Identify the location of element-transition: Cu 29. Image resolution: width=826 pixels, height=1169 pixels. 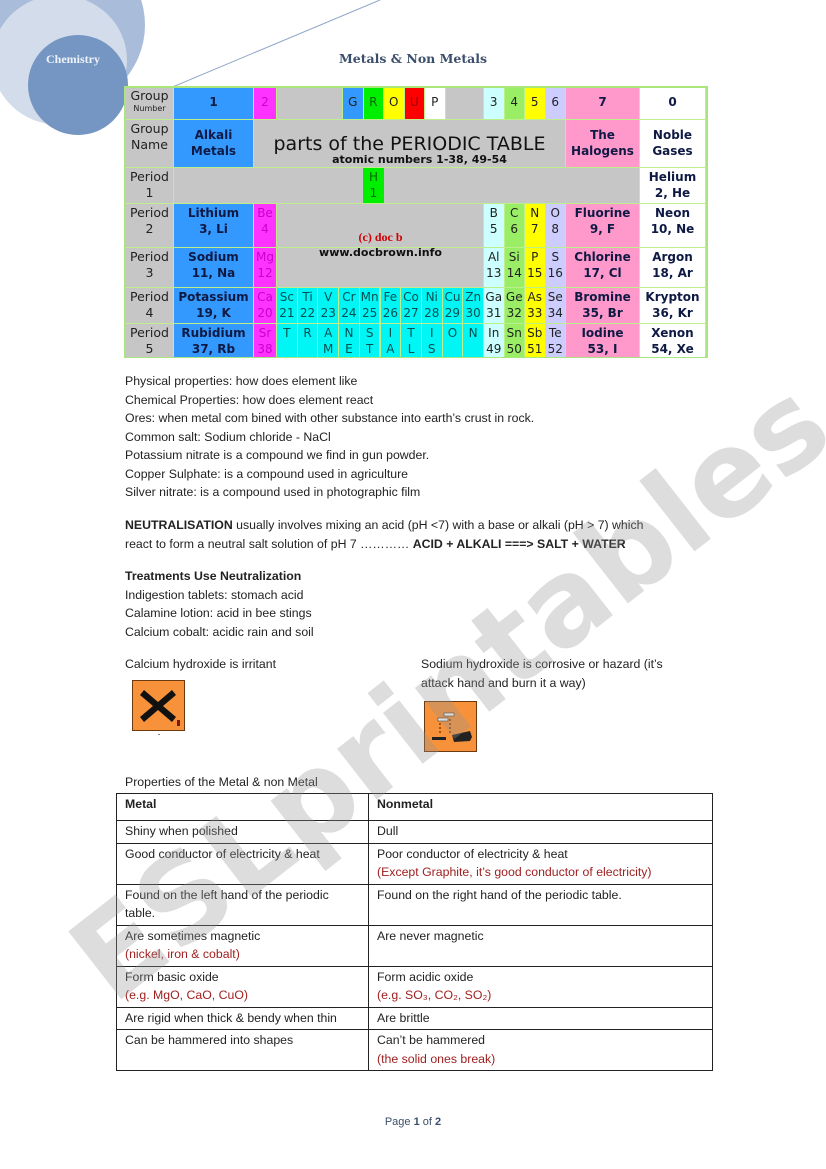
(452, 305).